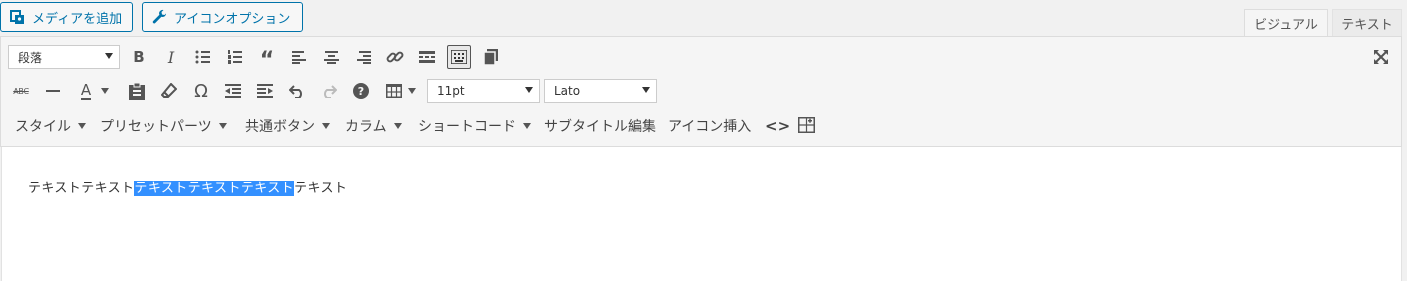  I want to click on bullet-list-icon, so click(202, 57).